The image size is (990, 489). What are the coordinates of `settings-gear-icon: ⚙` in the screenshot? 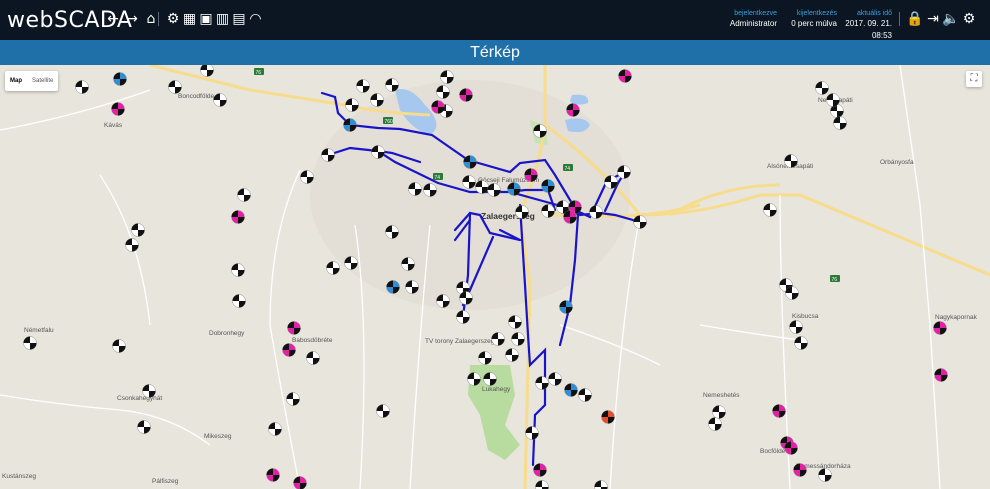 It's located at (173, 19).